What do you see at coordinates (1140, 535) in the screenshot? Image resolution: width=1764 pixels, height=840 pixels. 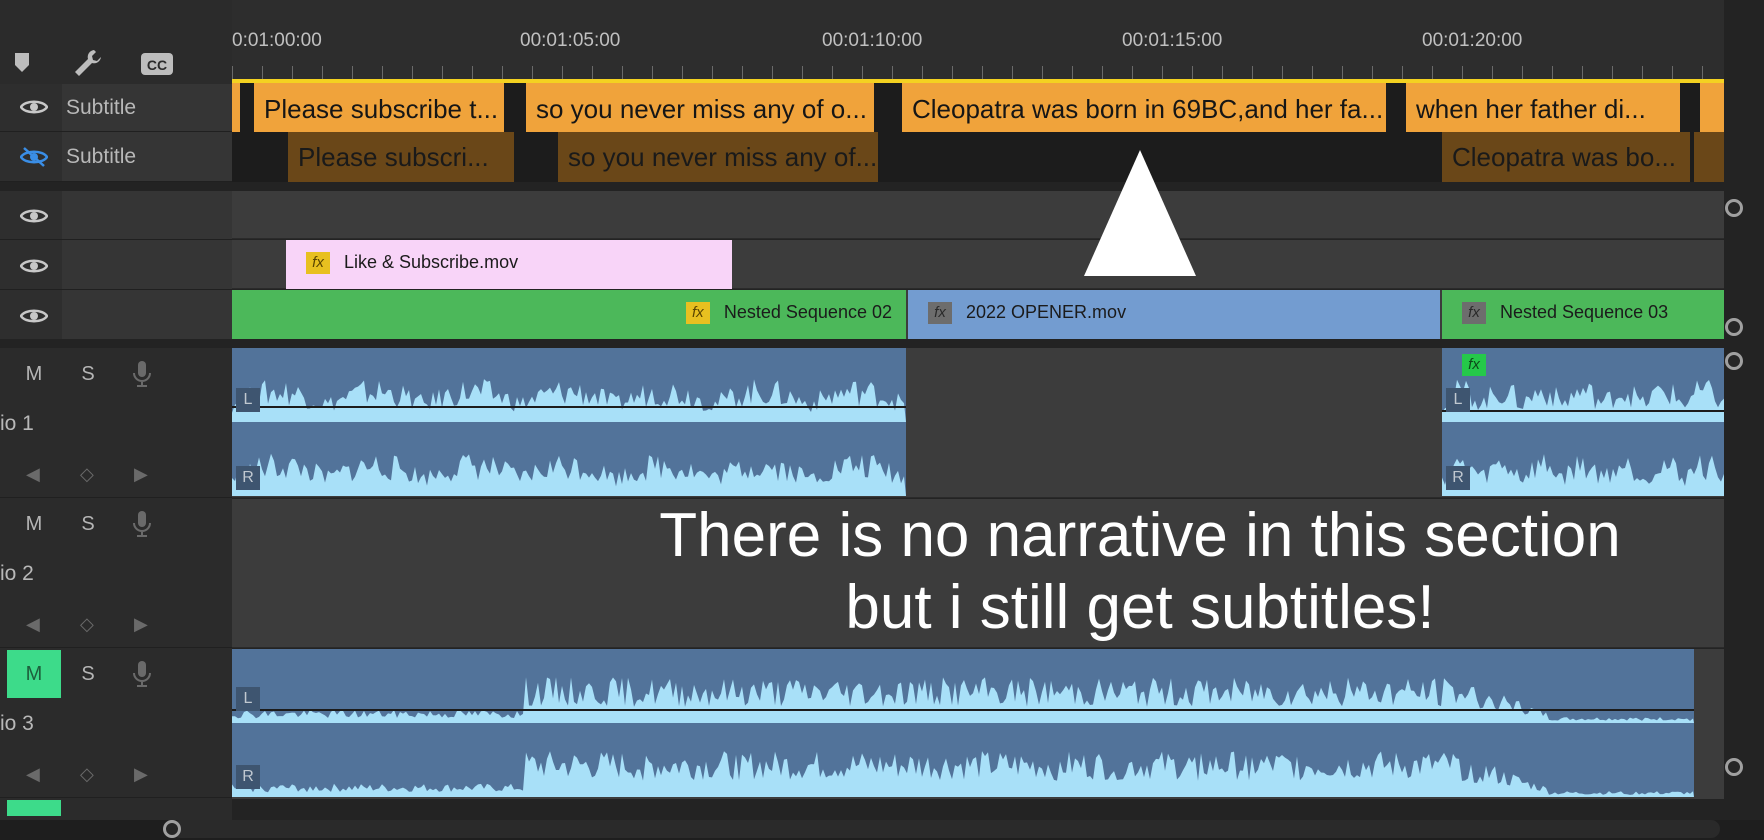 I see `overlay-line-1: There is no narrative in this section` at bounding box center [1140, 535].